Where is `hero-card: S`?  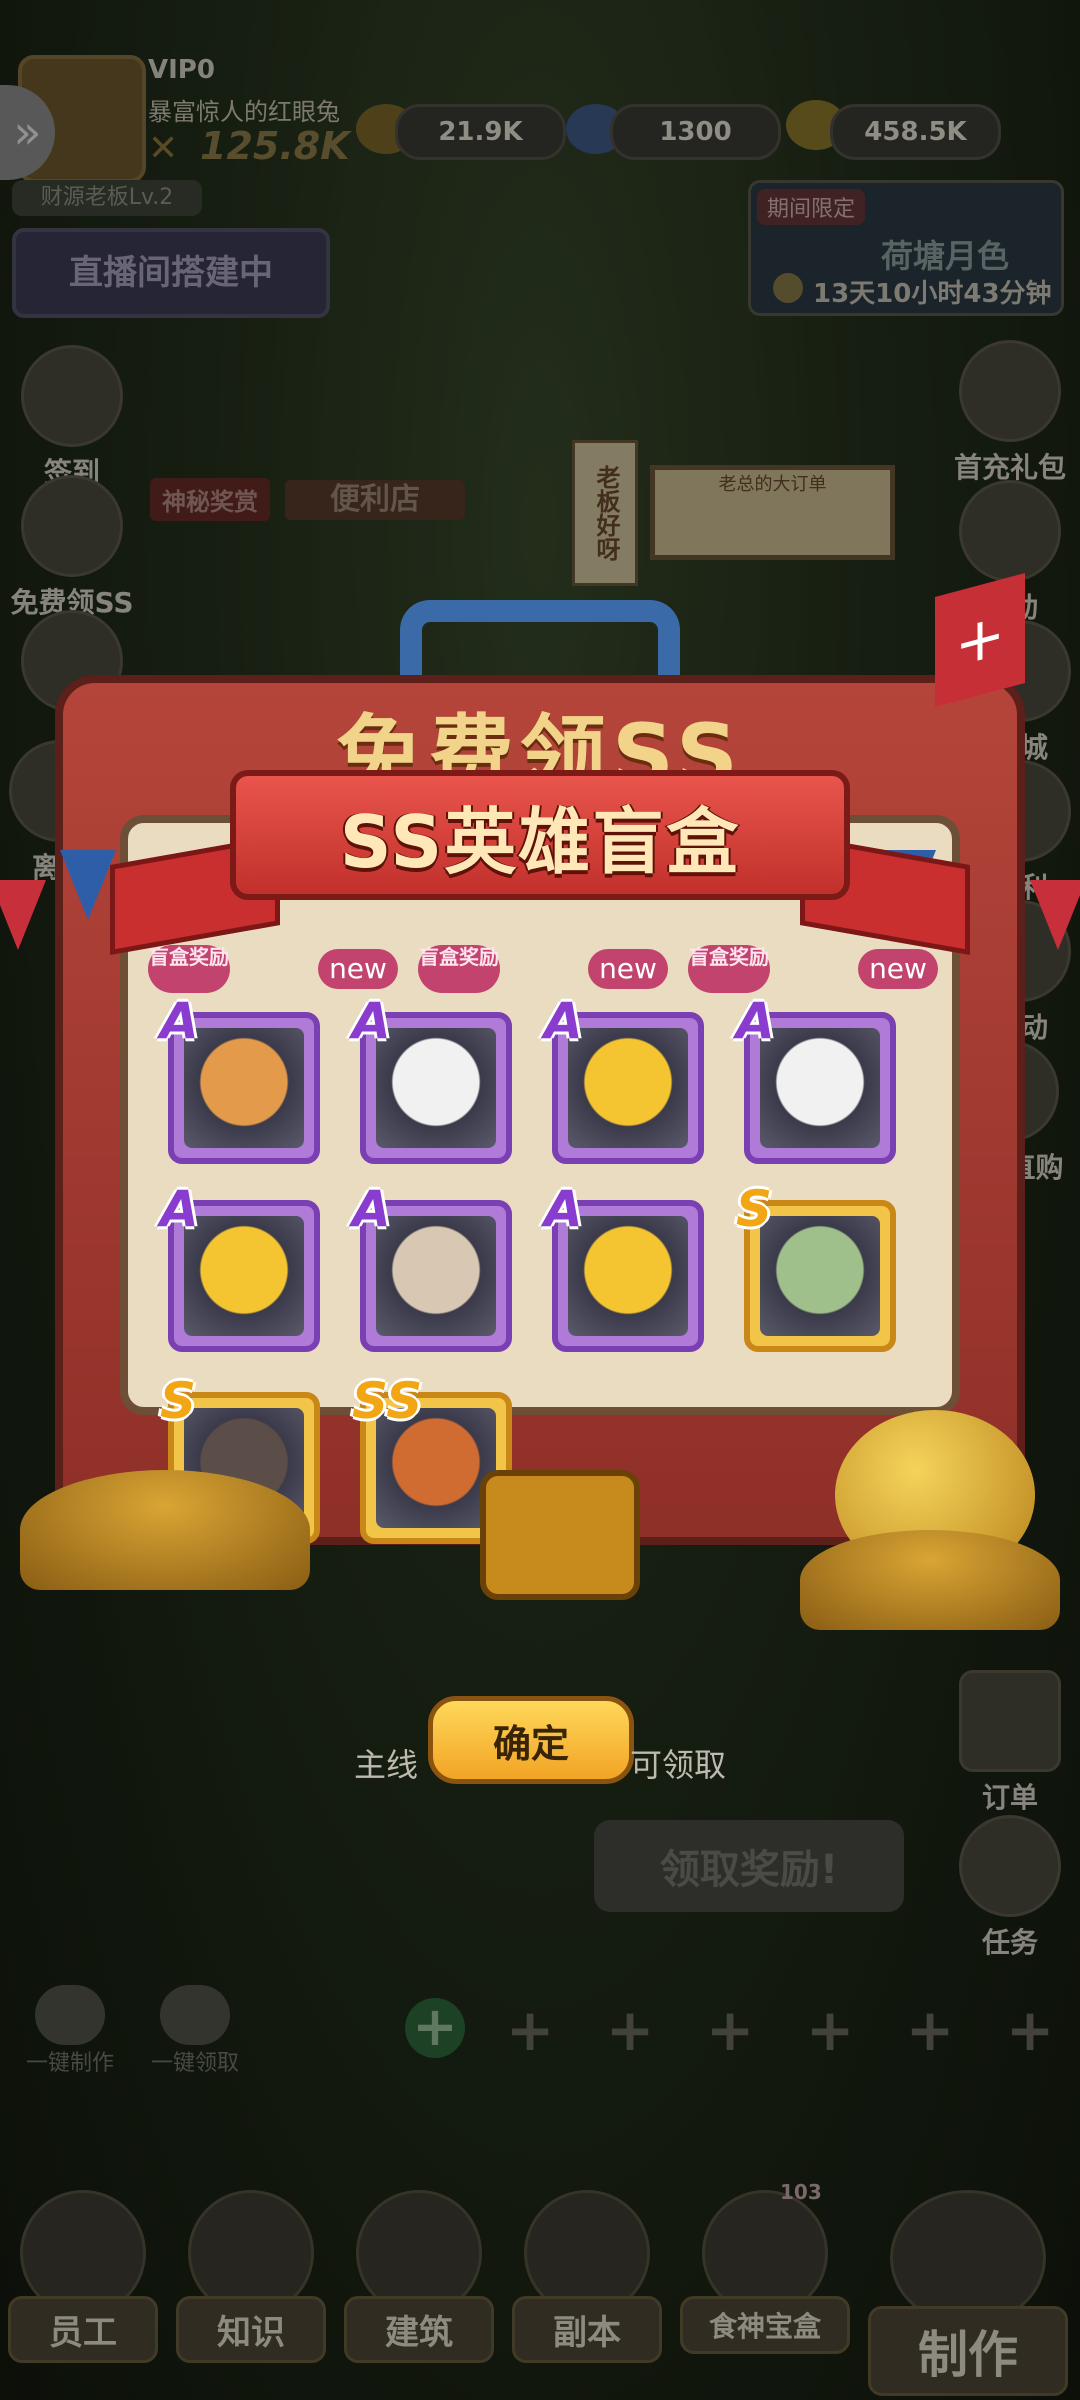 hero-card: S is located at coordinates (816, 1266).